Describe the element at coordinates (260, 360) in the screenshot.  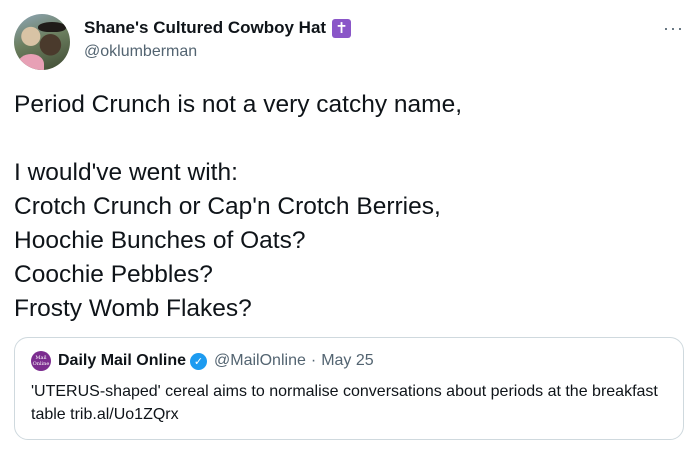
I see `quoted-author-handle: @MailOnline` at that location.